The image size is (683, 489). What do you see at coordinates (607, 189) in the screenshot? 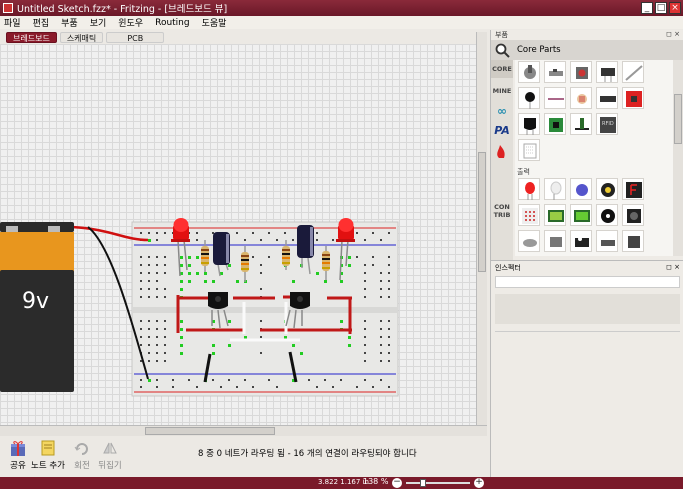
I see `part-led-ring` at bounding box center [607, 189].